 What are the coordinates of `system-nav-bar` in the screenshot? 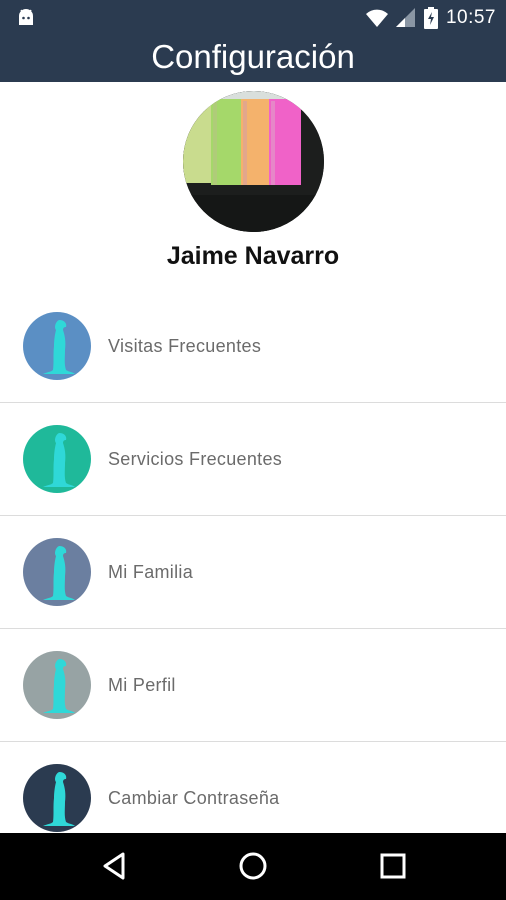 It's located at (253, 866).